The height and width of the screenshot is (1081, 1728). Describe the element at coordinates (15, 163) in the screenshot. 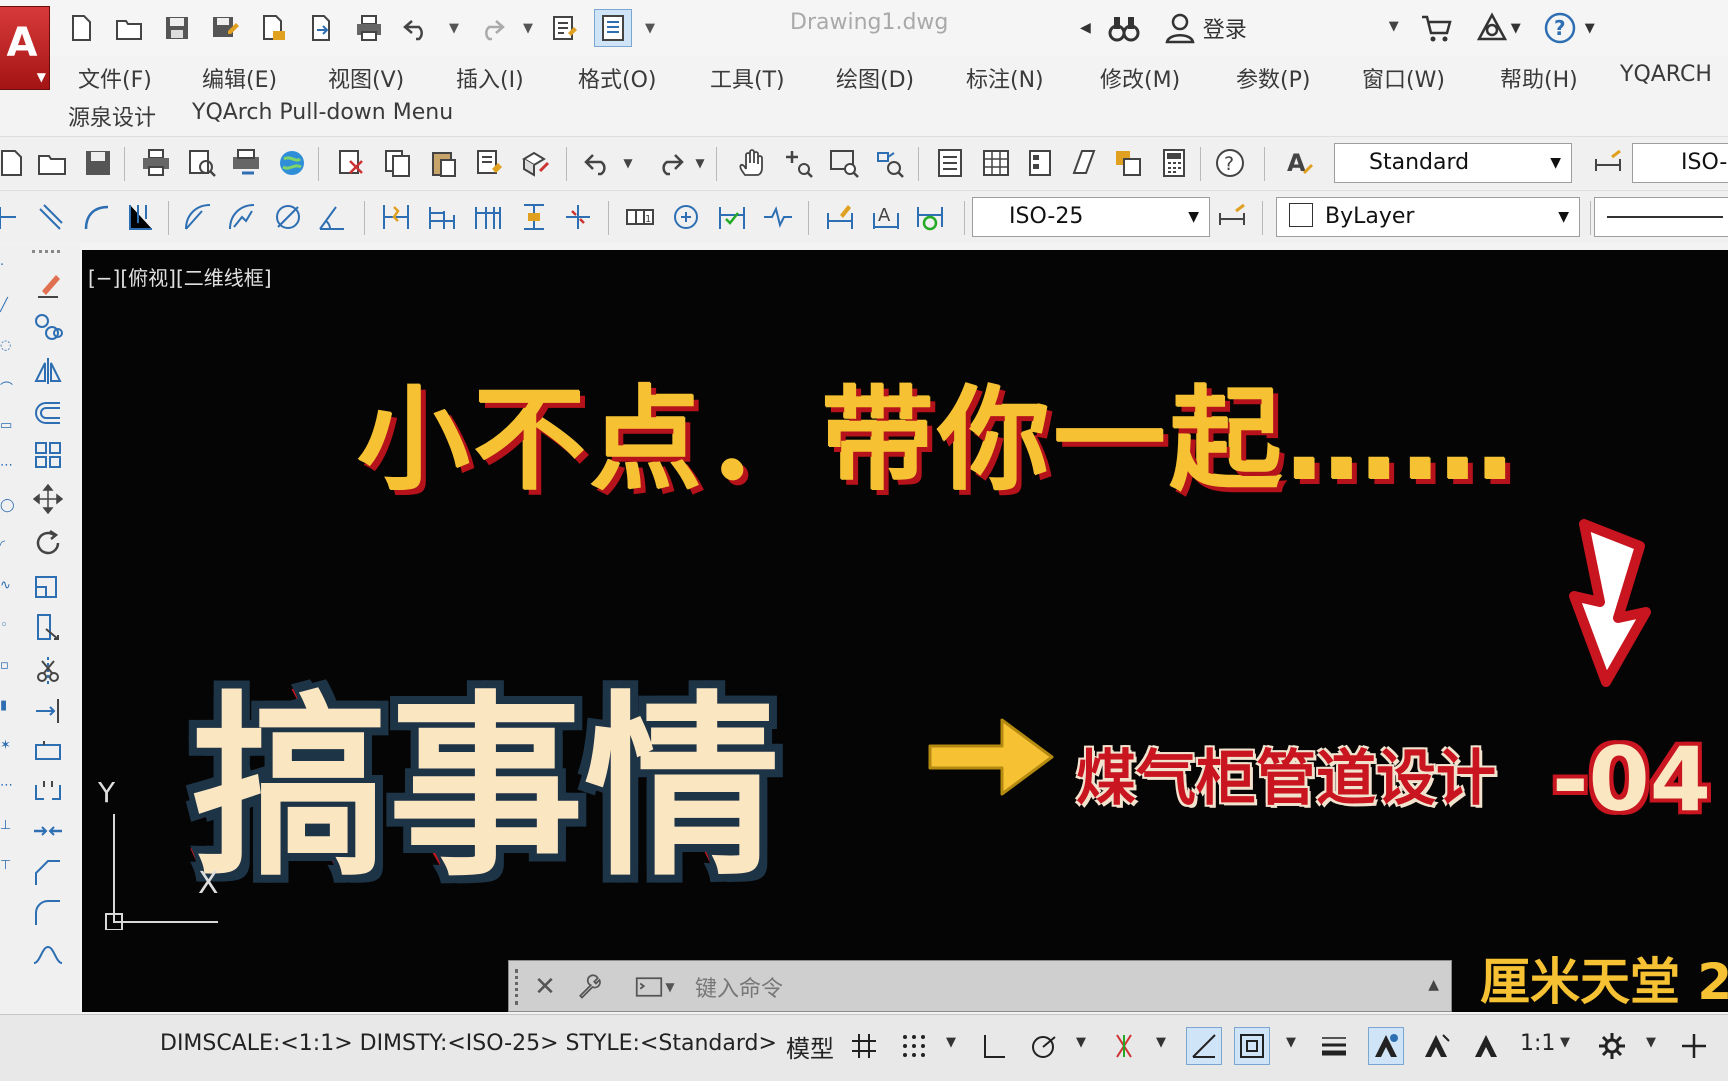

I see `qnew-icon` at that location.